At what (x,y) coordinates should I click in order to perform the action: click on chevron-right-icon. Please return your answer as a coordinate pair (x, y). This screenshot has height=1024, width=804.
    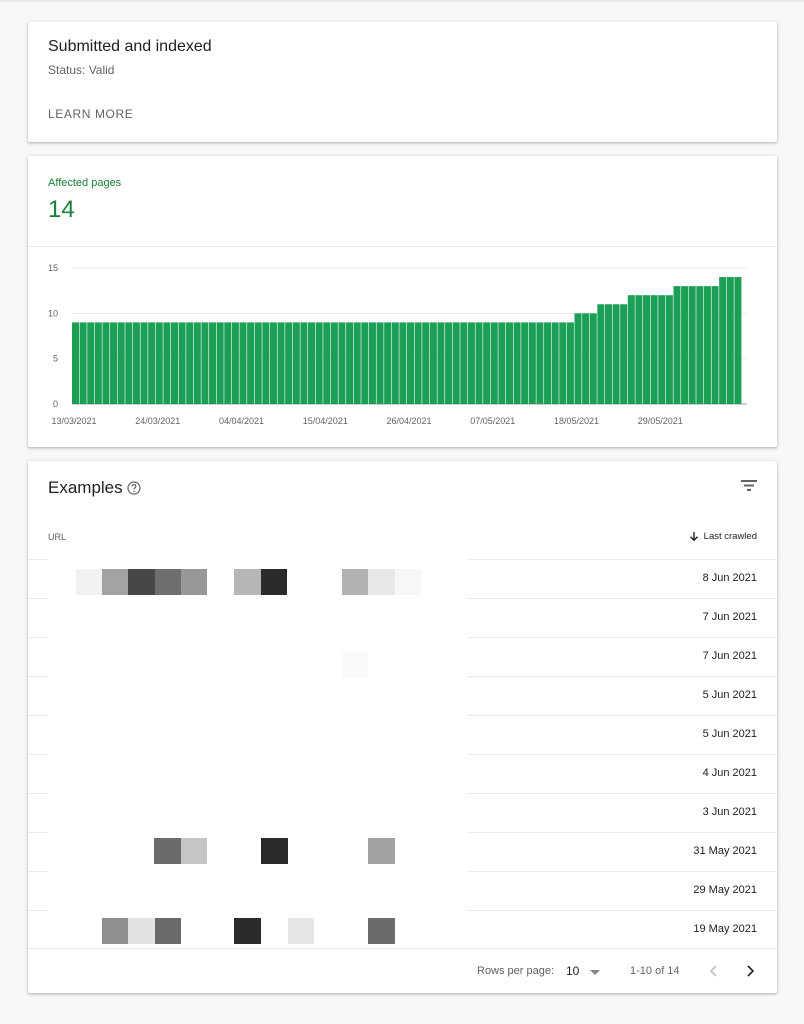
    Looking at the image, I should click on (750, 971).